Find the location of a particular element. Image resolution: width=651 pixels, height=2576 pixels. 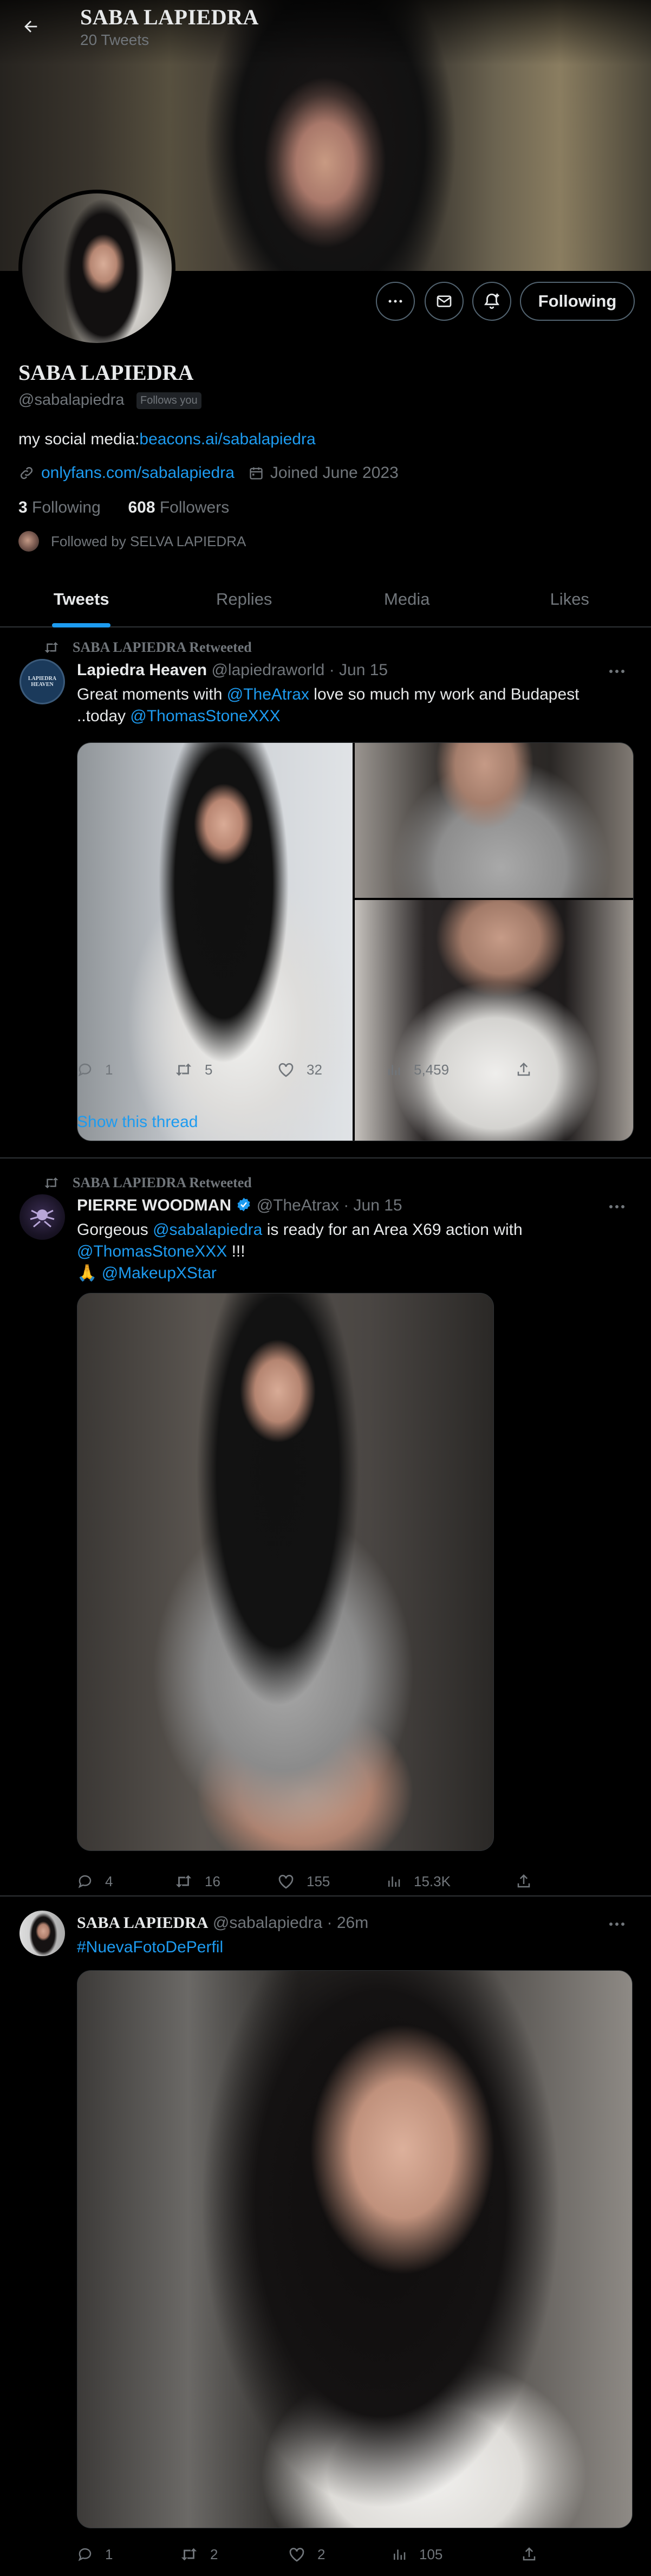

tweet-header: SABA LAPIEDRA @sabalapiedra · 26m is located at coordinates (222, 1923).